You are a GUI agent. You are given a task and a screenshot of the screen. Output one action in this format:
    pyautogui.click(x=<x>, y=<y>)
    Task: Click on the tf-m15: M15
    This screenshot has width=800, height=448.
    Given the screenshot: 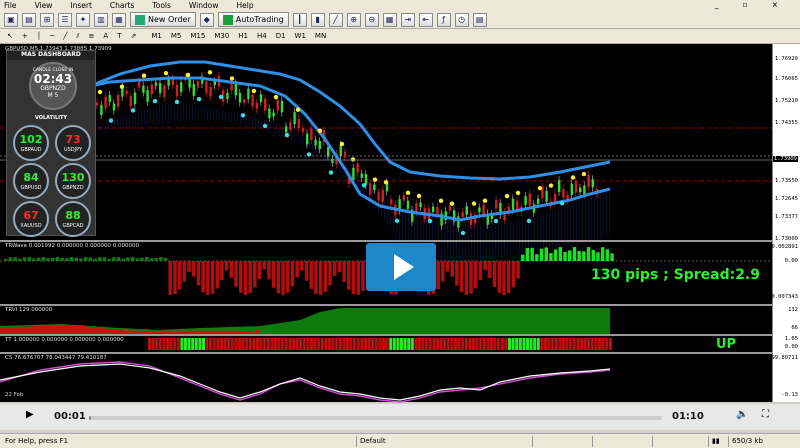 What is the action you would take?
    pyautogui.click(x=197, y=36)
    